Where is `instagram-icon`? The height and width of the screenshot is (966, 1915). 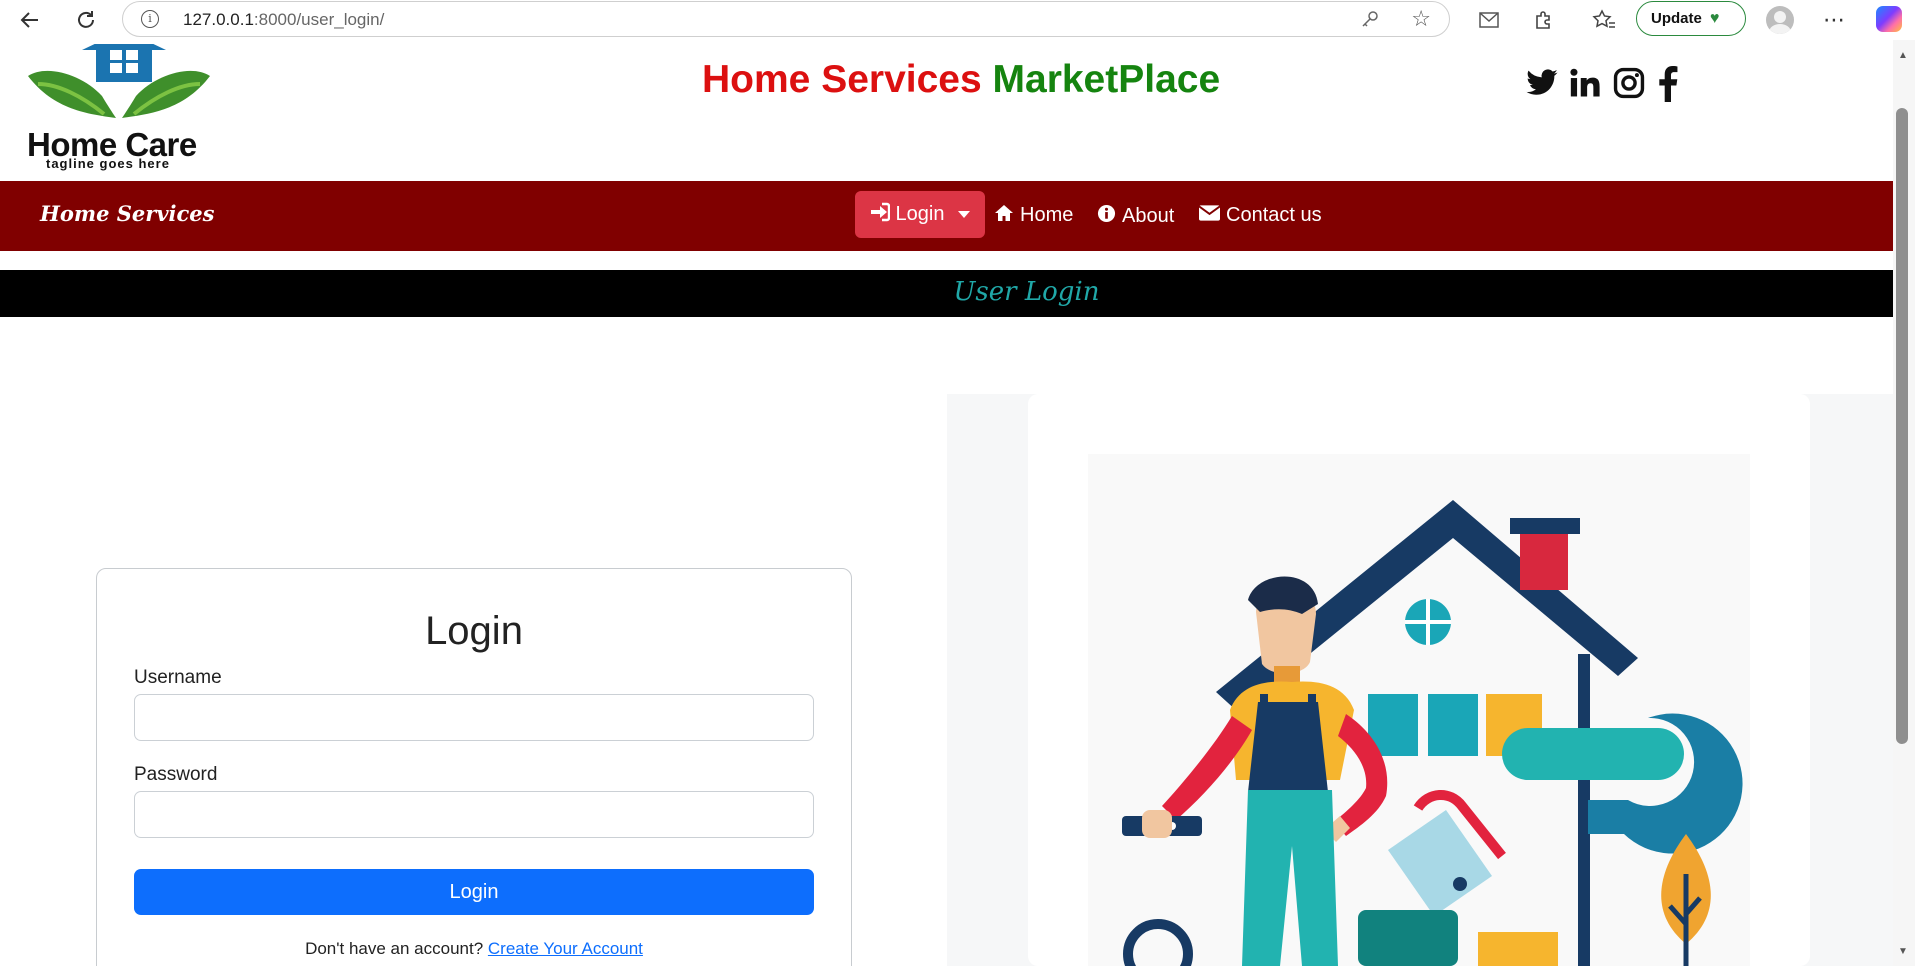
instagram-icon is located at coordinates (1629, 84).